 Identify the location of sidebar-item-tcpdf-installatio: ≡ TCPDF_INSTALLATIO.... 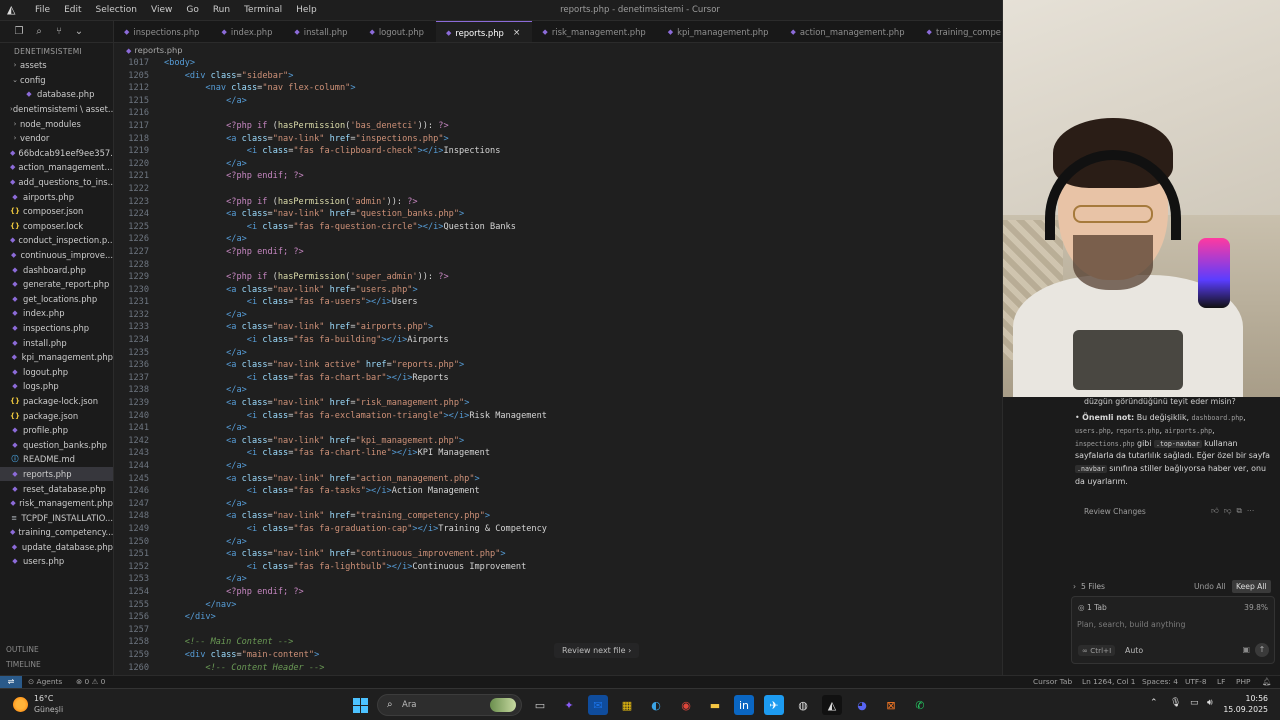
(56, 517).